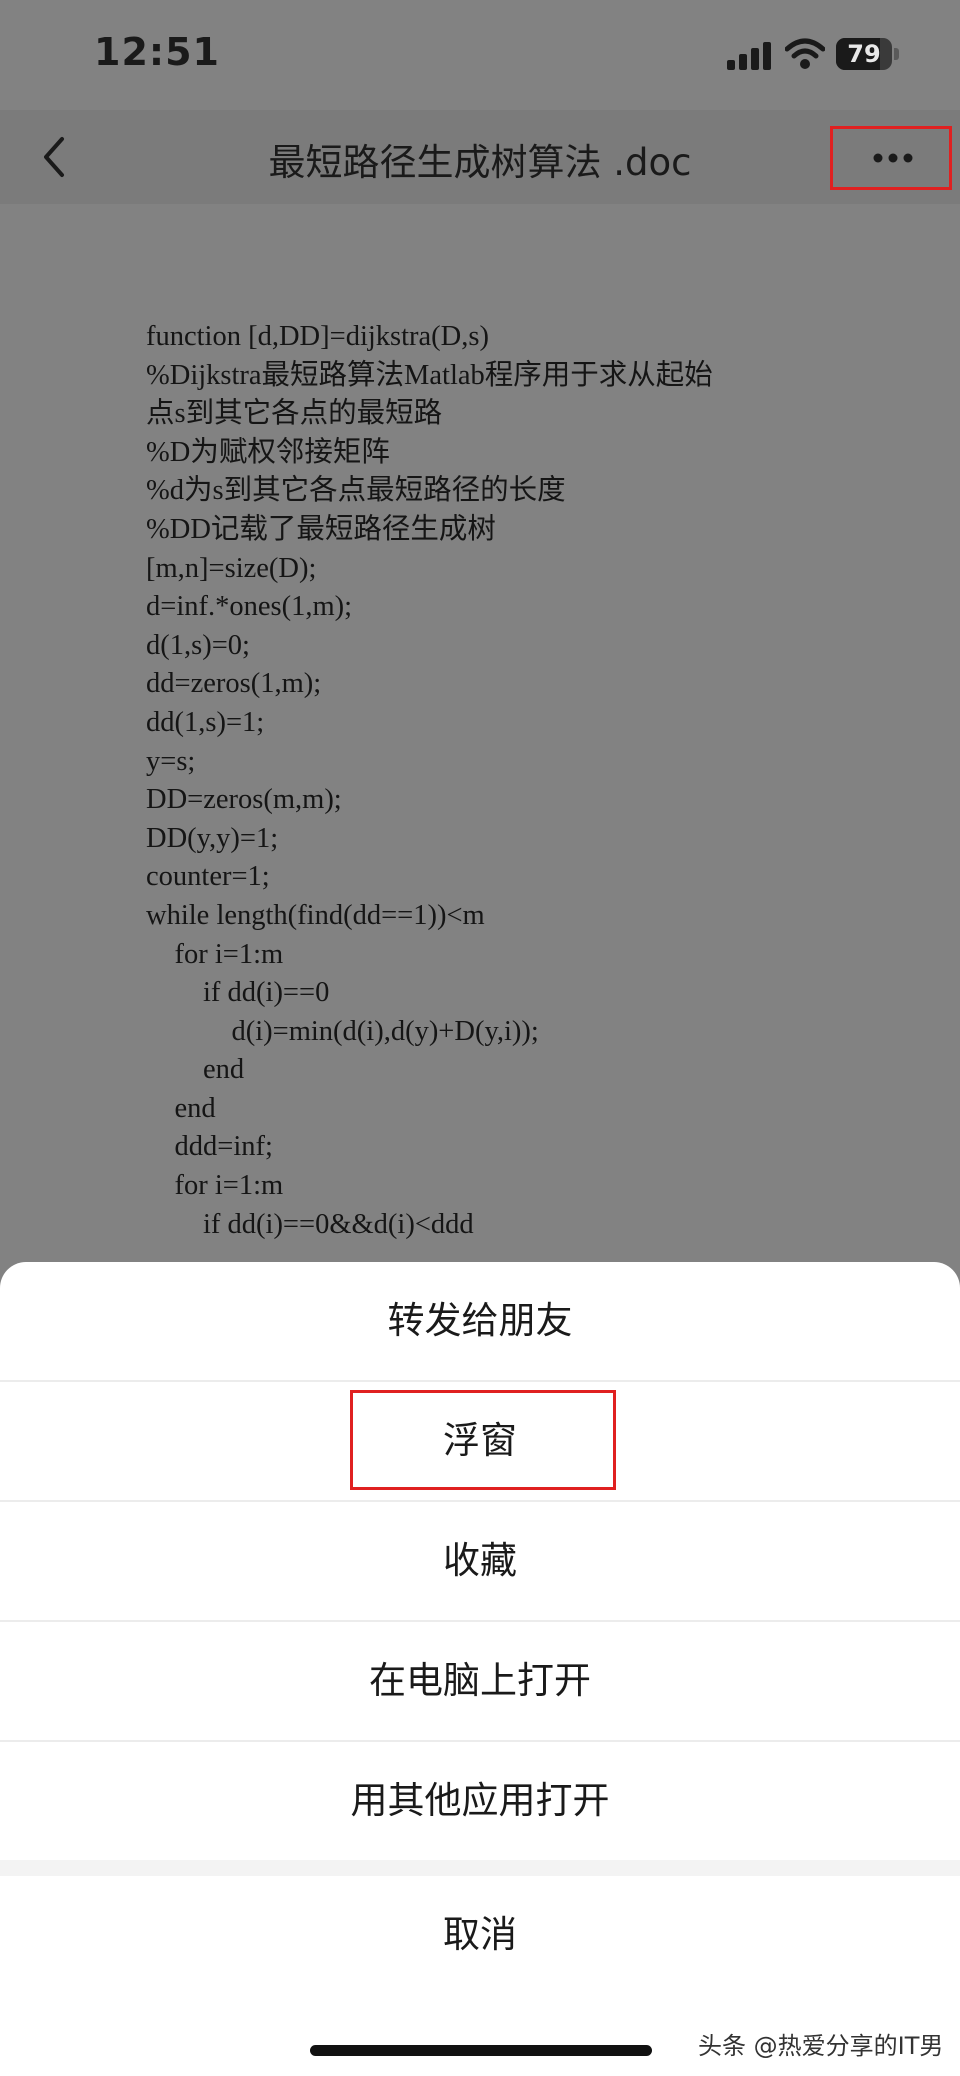 The width and height of the screenshot is (960, 2076). I want to click on code-line: DD(y,y)=1;, so click(212, 838).